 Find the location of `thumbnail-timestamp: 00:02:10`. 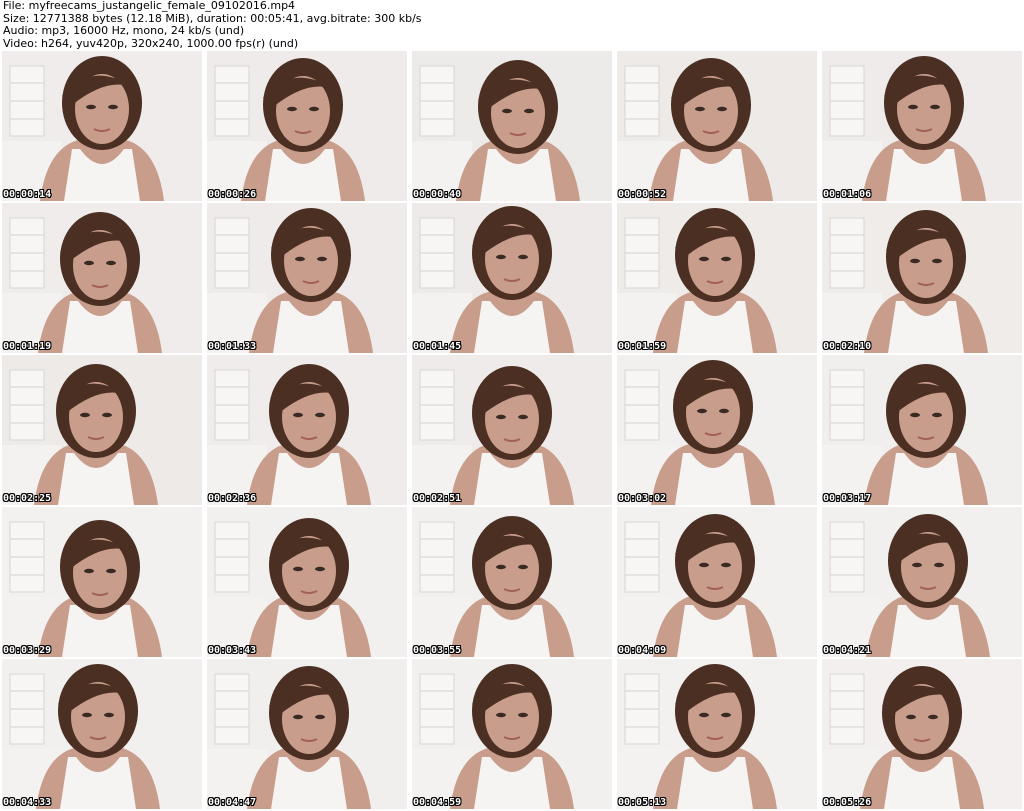

thumbnail-timestamp: 00:02:10 is located at coordinates (847, 346).